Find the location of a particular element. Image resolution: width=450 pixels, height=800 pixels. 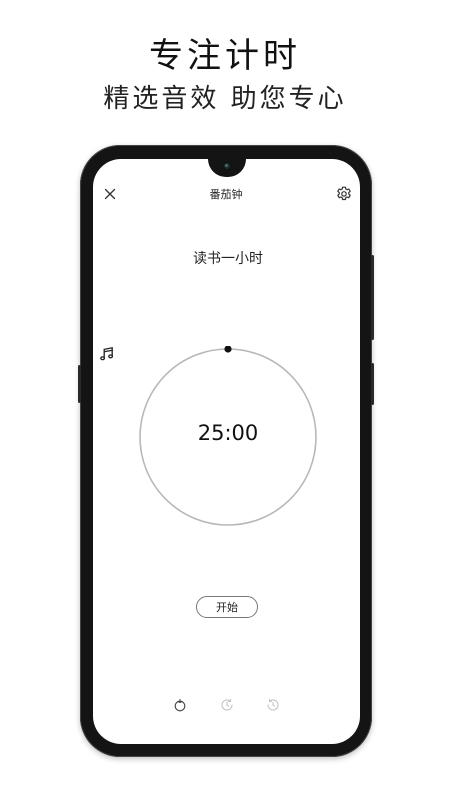

settings-button is located at coordinates (344, 194).